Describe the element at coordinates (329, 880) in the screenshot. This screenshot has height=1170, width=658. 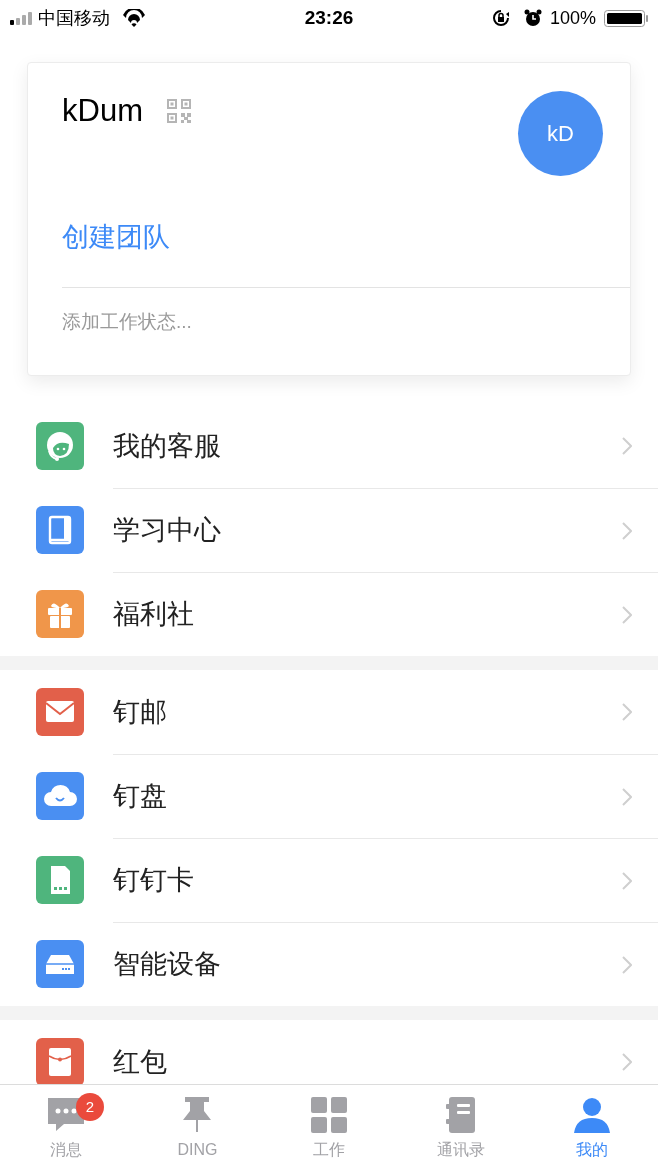
I see `menu-item: 钉钉卡` at that location.